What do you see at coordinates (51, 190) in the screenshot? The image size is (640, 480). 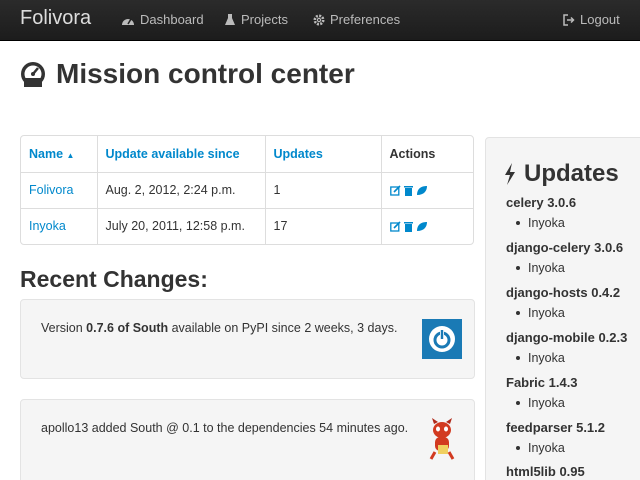 I see `project-link: Folivora` at bounding box center [51, 190].